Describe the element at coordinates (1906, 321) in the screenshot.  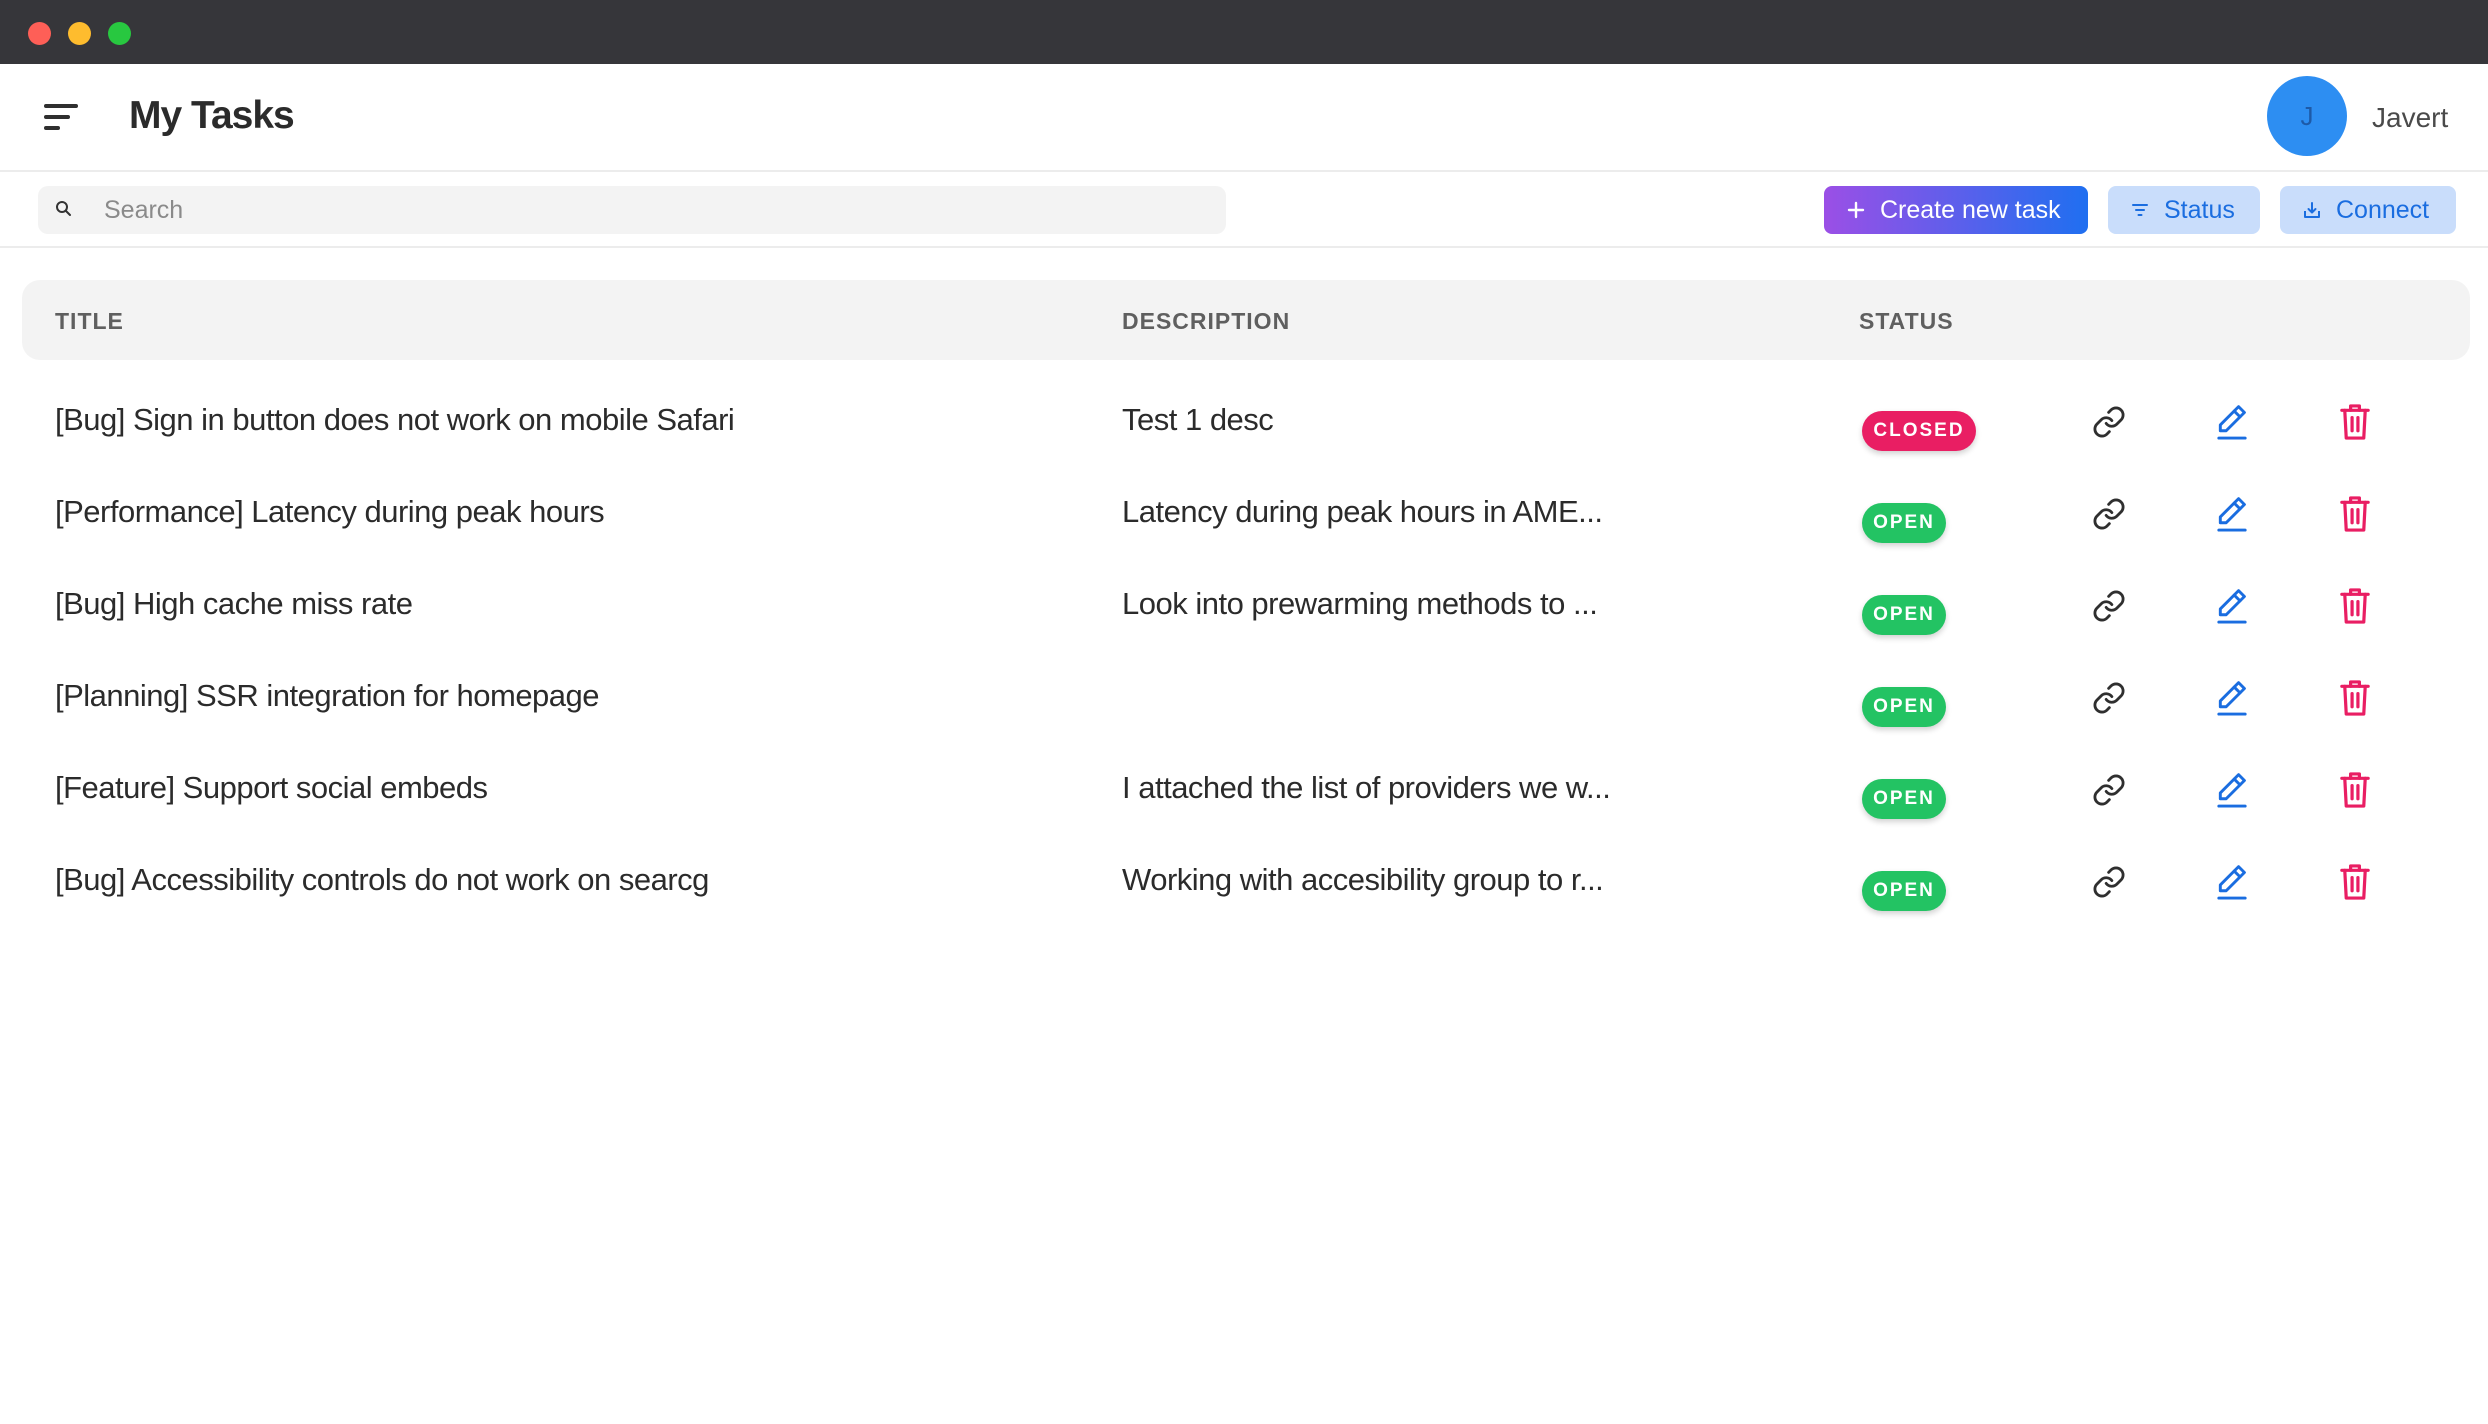
I see `column-header-status: STATUS` at that location.